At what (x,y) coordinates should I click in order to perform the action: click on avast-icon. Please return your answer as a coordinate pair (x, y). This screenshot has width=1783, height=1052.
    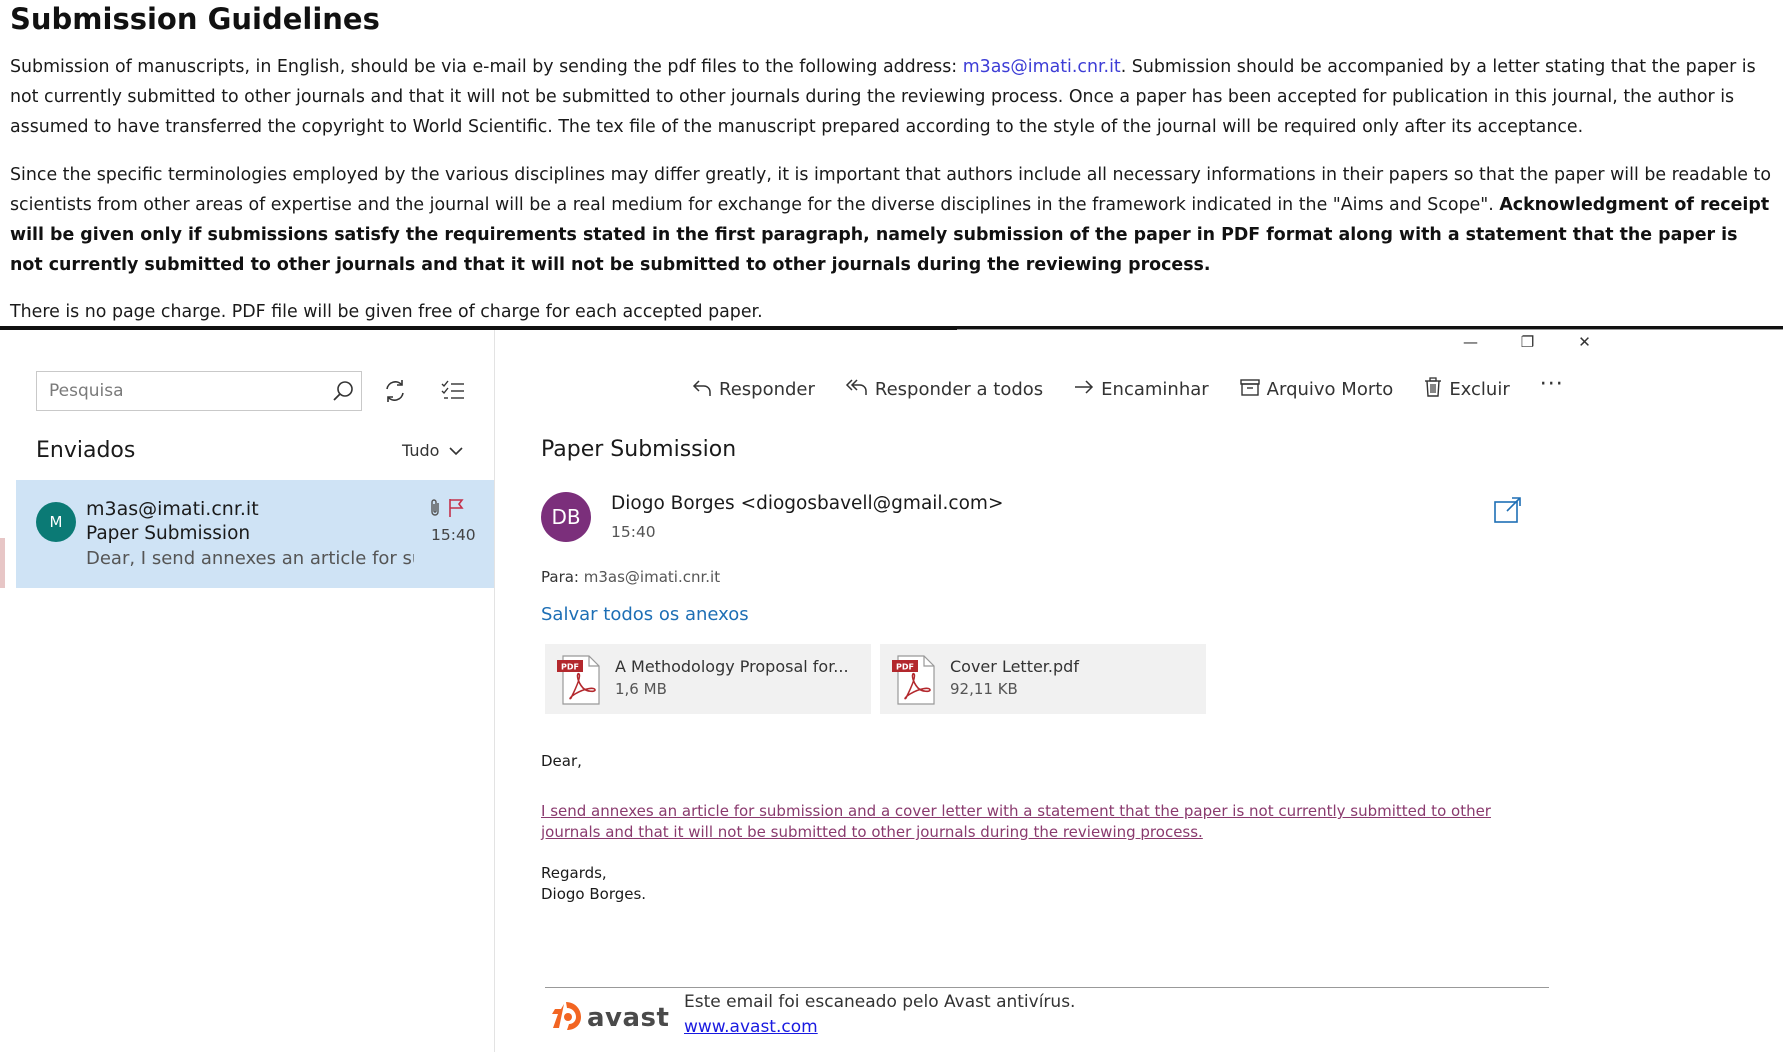
    Looking at the image, I should click on (566, 1018).